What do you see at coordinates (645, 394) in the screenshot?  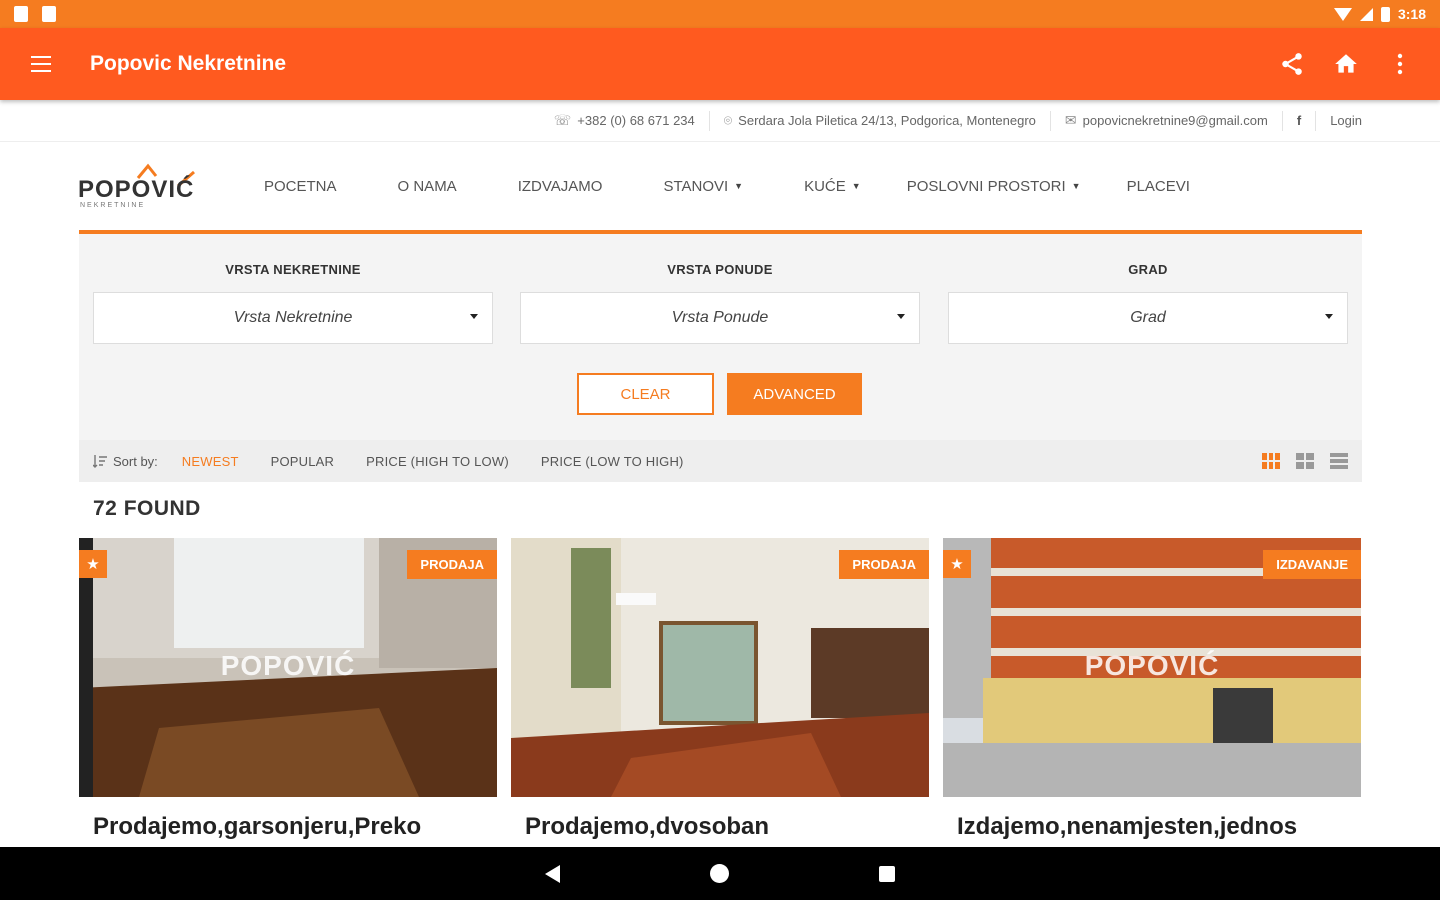 I see `clear-button: CLEAR` at bounding box center [645, 394].